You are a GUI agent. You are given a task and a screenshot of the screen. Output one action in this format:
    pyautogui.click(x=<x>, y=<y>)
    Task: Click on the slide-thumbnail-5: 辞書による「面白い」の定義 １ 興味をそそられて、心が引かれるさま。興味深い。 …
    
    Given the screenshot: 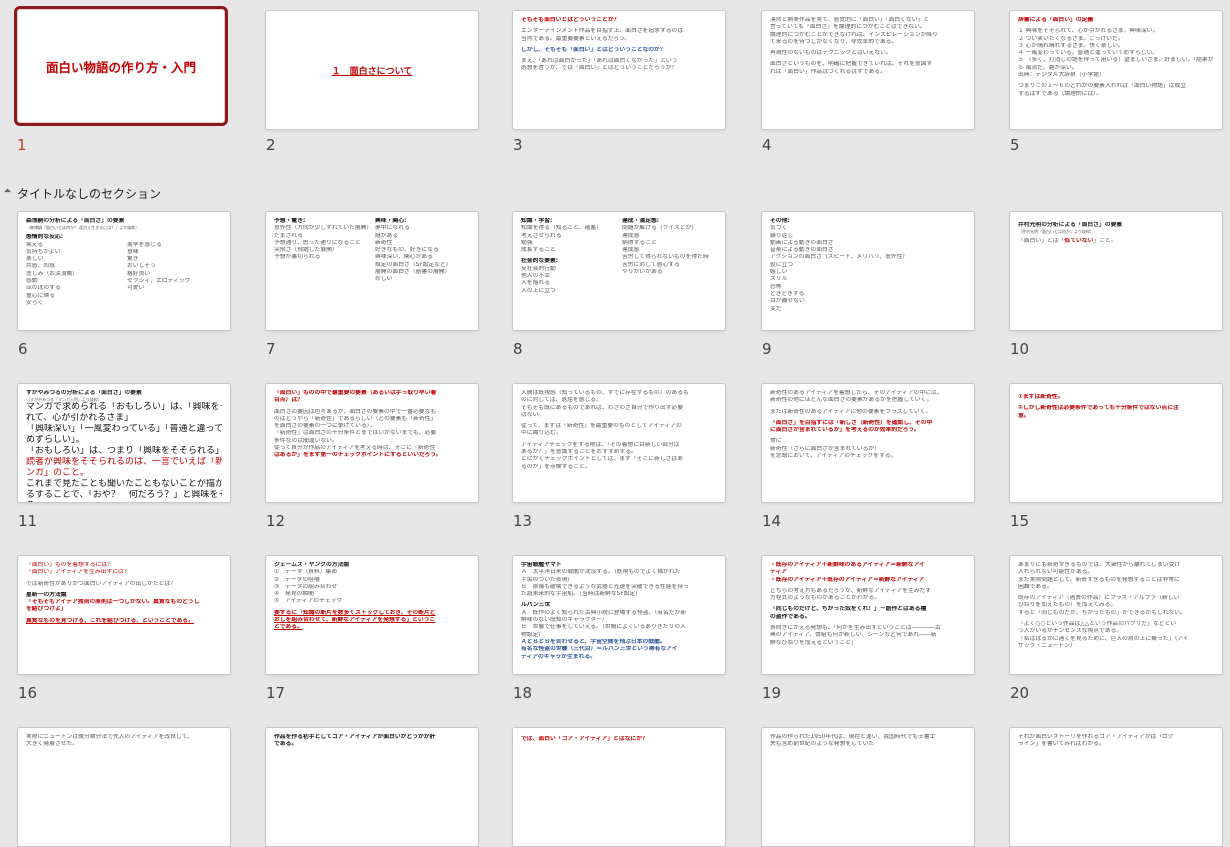 What is the action you would take?
    pyautogui.click(x=1116, y=70)
    